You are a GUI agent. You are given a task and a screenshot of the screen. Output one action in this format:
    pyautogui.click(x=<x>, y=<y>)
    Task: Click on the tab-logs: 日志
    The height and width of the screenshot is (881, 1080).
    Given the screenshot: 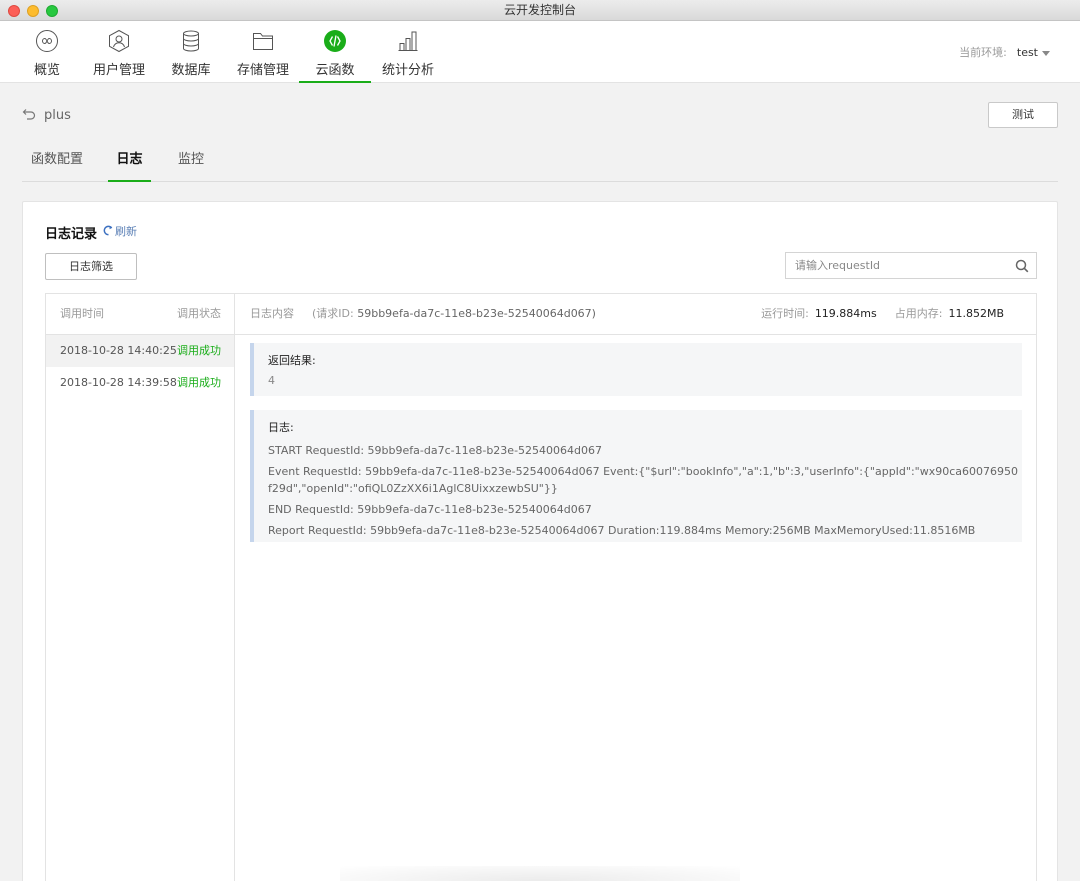 What is the action you would take?
    pyautogui.click(x=129, y=165)
    